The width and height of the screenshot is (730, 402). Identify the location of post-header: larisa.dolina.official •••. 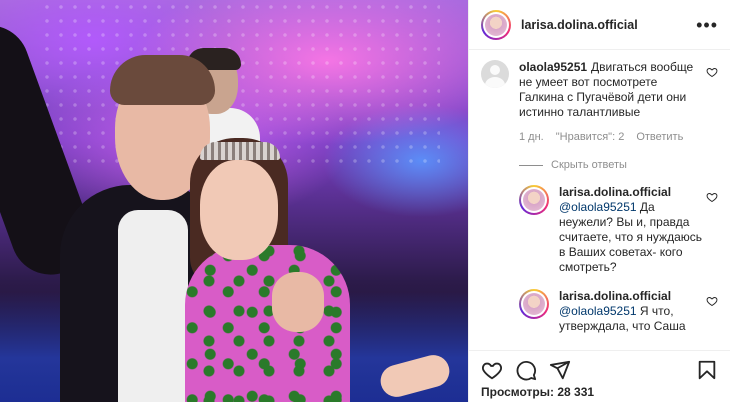
(599, 25).